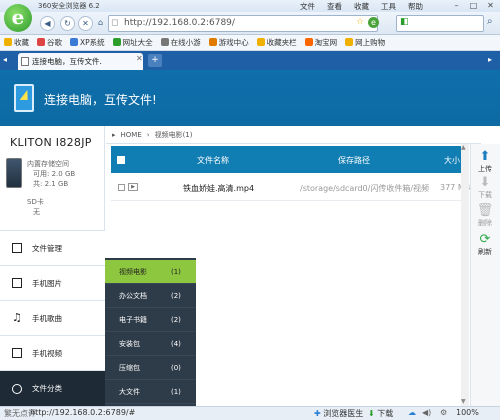 The image size is (500, 420). Describe the element at coordinates (218, 188) in the screenshot. I see `file-name: 铁血娇娃.高清.mp4` at that location.